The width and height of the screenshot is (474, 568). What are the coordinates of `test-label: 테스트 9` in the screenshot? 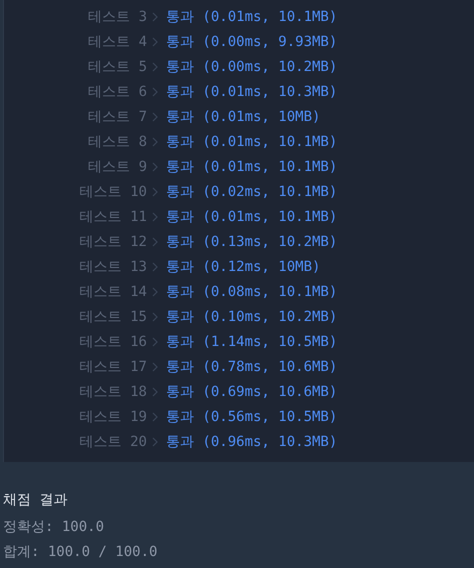 It's located at (117, 167).